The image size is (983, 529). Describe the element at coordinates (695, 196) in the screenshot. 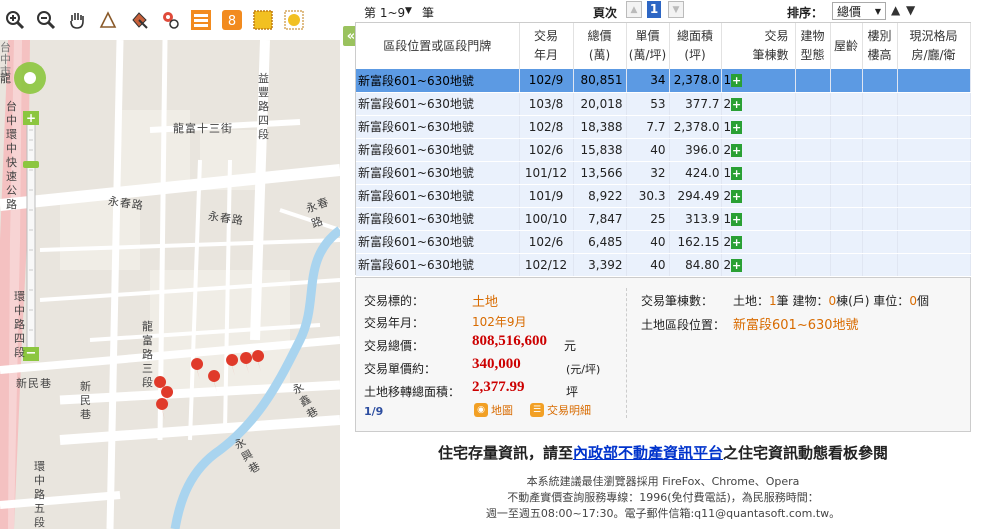

I see `cell-area: 294.49` at that location.